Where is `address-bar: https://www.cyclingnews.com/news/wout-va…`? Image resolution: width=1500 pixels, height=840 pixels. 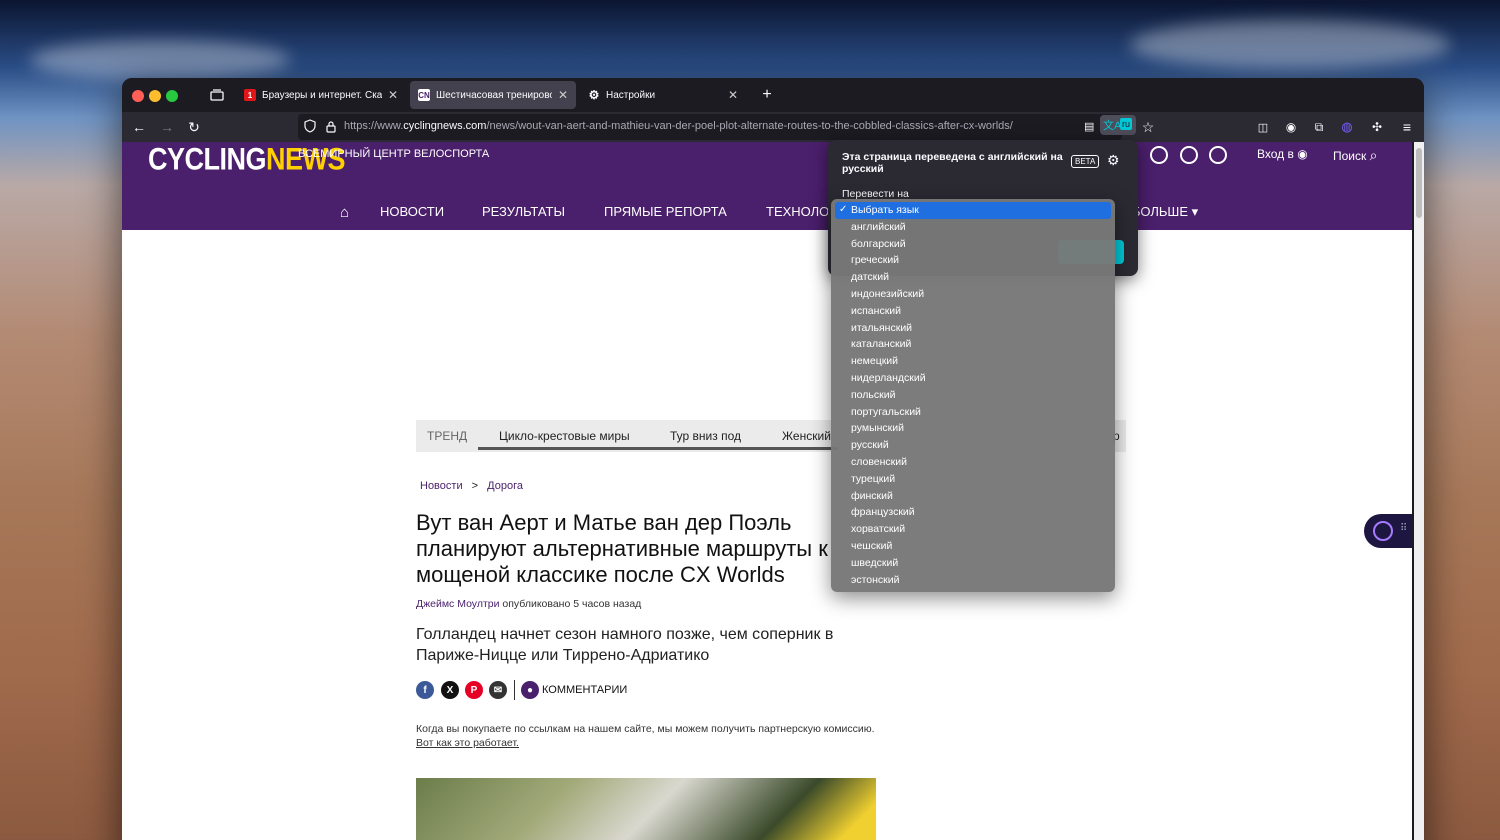 address-bar: https://www.cyclingnews.com/news/wout-va… is located at coordinates (710, 127).